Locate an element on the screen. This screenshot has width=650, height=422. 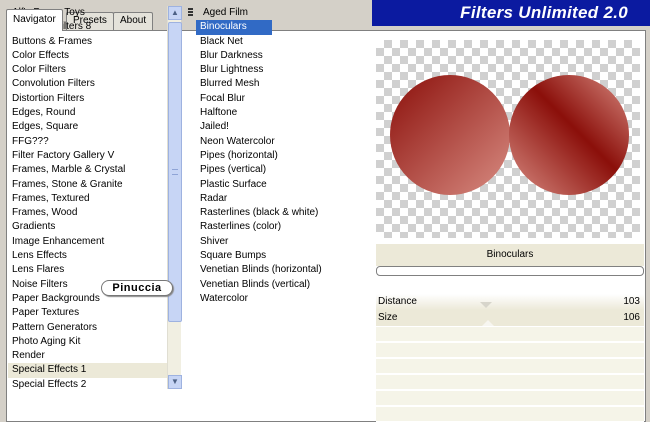
binoculars-preview-image is located at coordinates (509, 135).